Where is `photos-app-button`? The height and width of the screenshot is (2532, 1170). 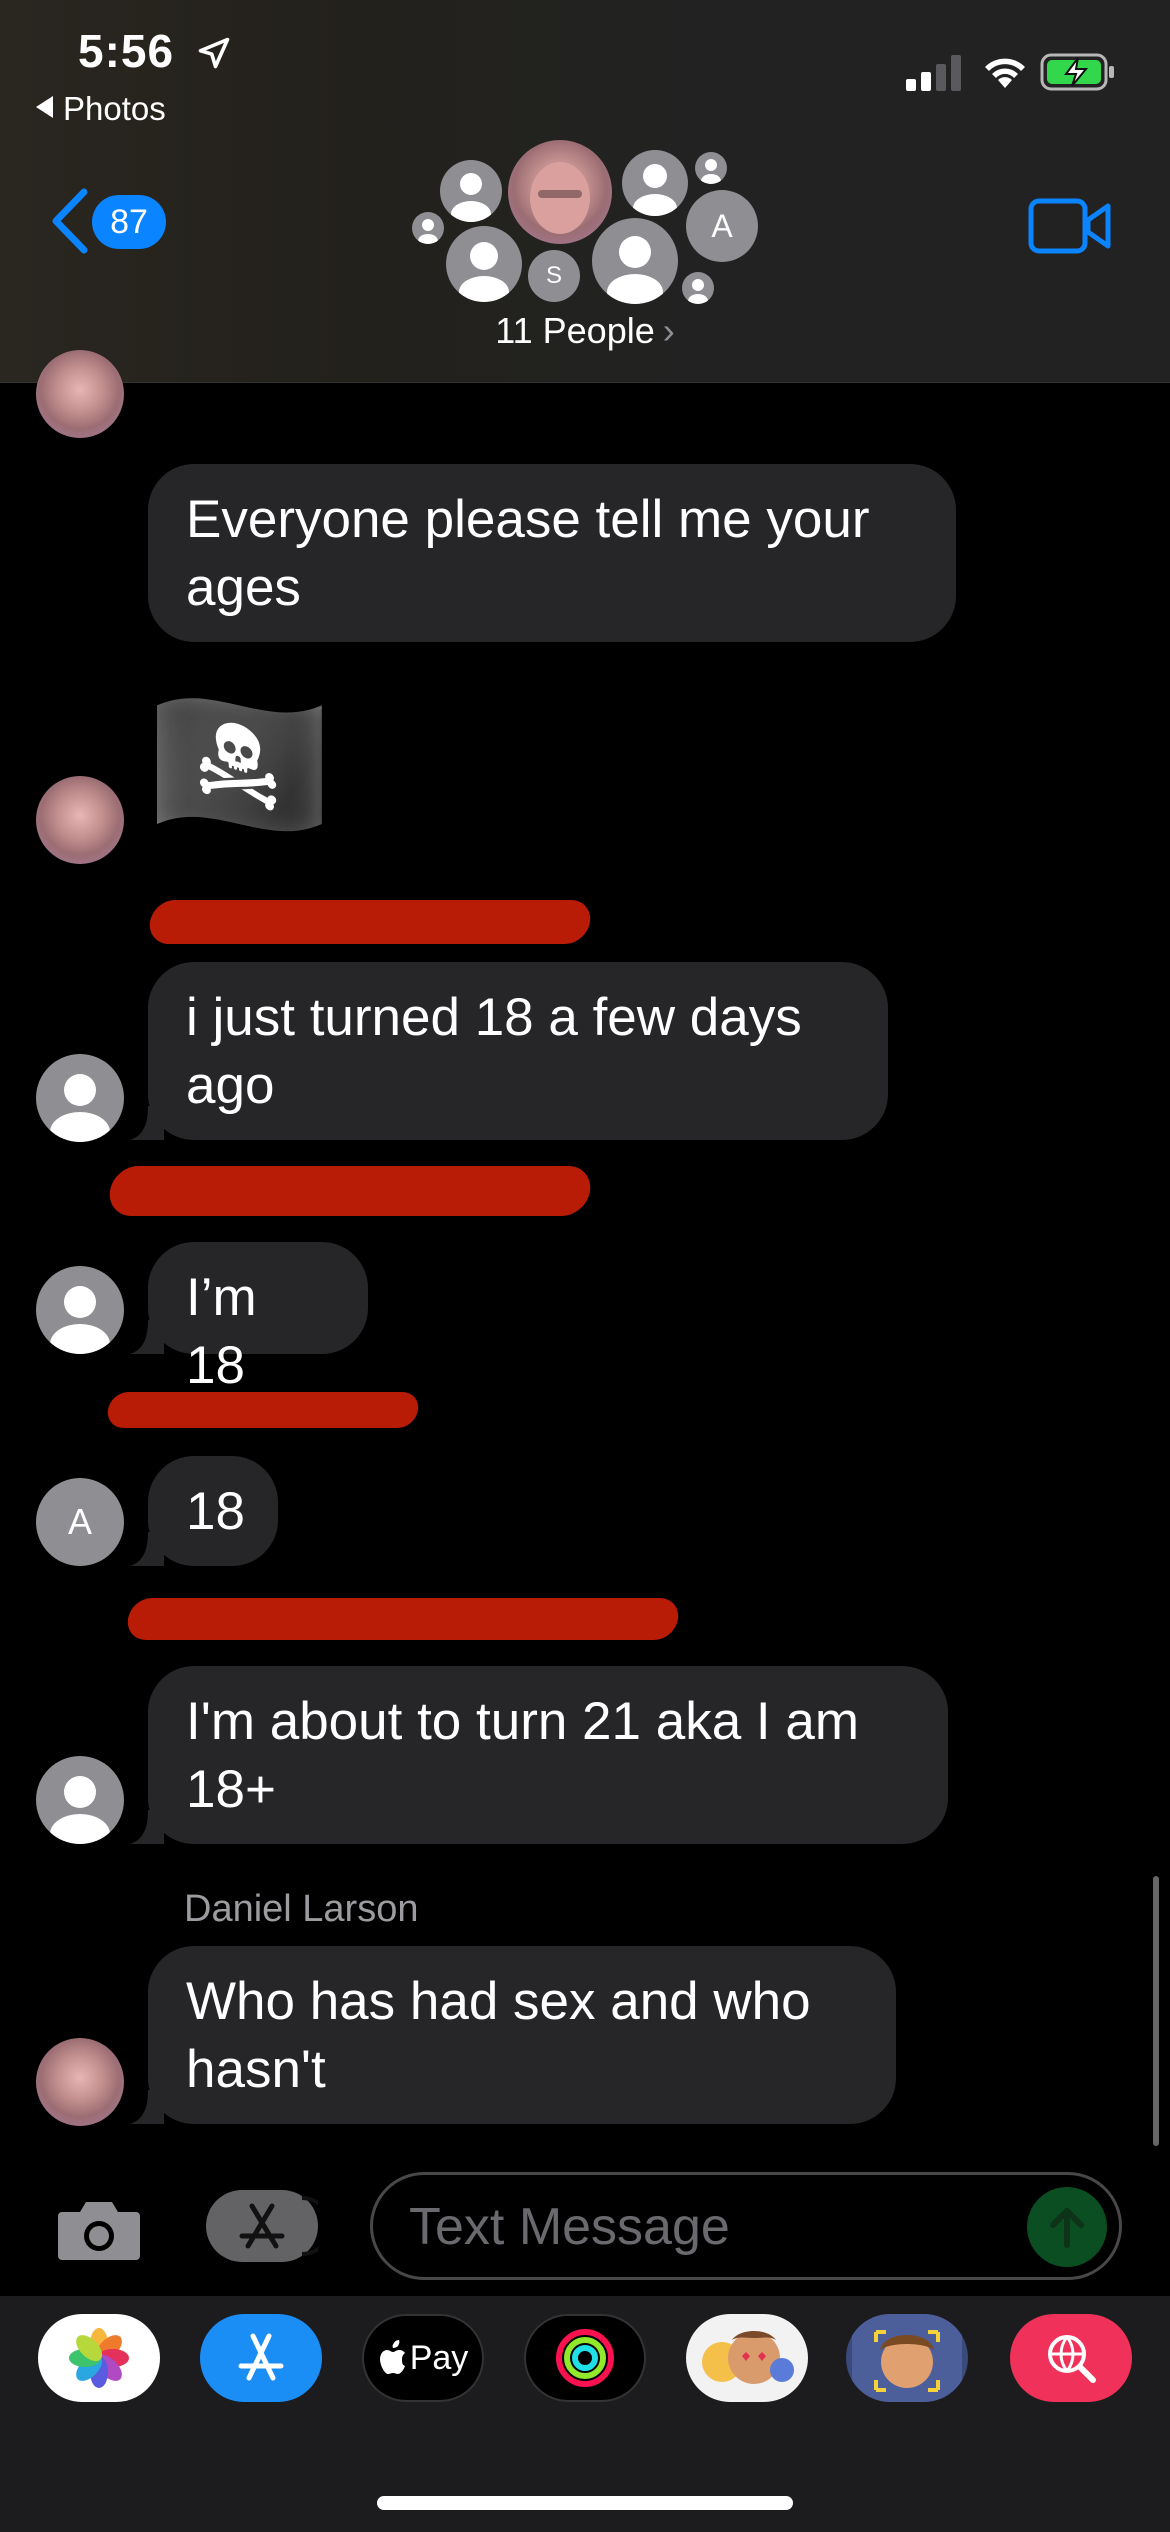 photos-app-button is located at coordinates (99, 2358).